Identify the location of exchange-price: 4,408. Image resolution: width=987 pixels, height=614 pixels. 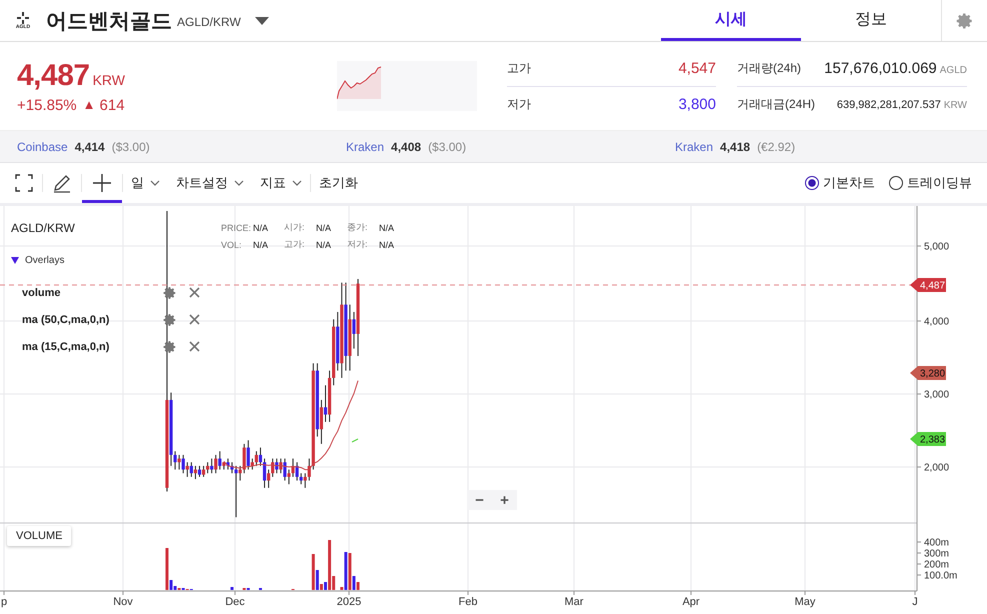
(406, 147).